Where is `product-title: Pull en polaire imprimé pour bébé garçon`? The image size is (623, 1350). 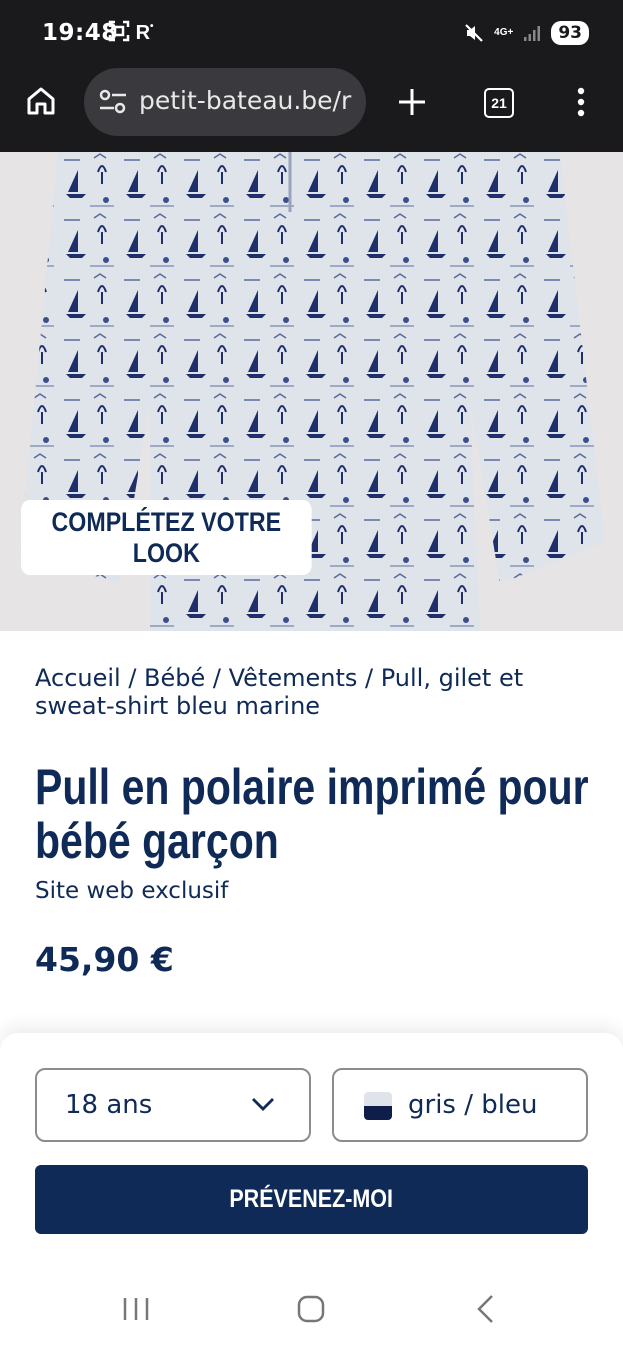 product-title: Pull en polaire imprimé pour bébé garçon is located at coordinates (312, 814).